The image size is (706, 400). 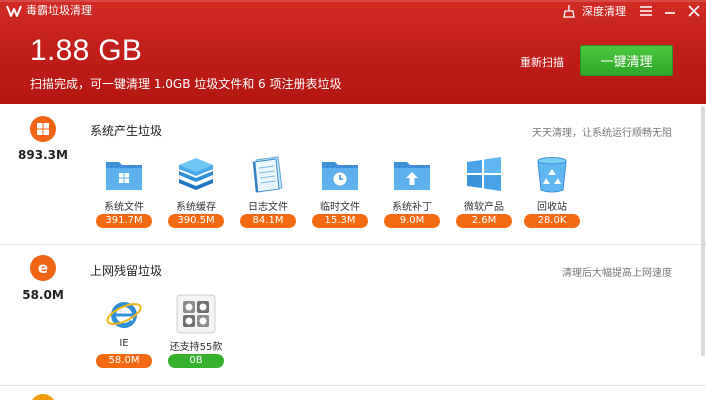 What do you see at coordinates (86, 50) in the screenshot?
I see `total-junk-size: 1.88 GB` at bounding box center [86, 50].